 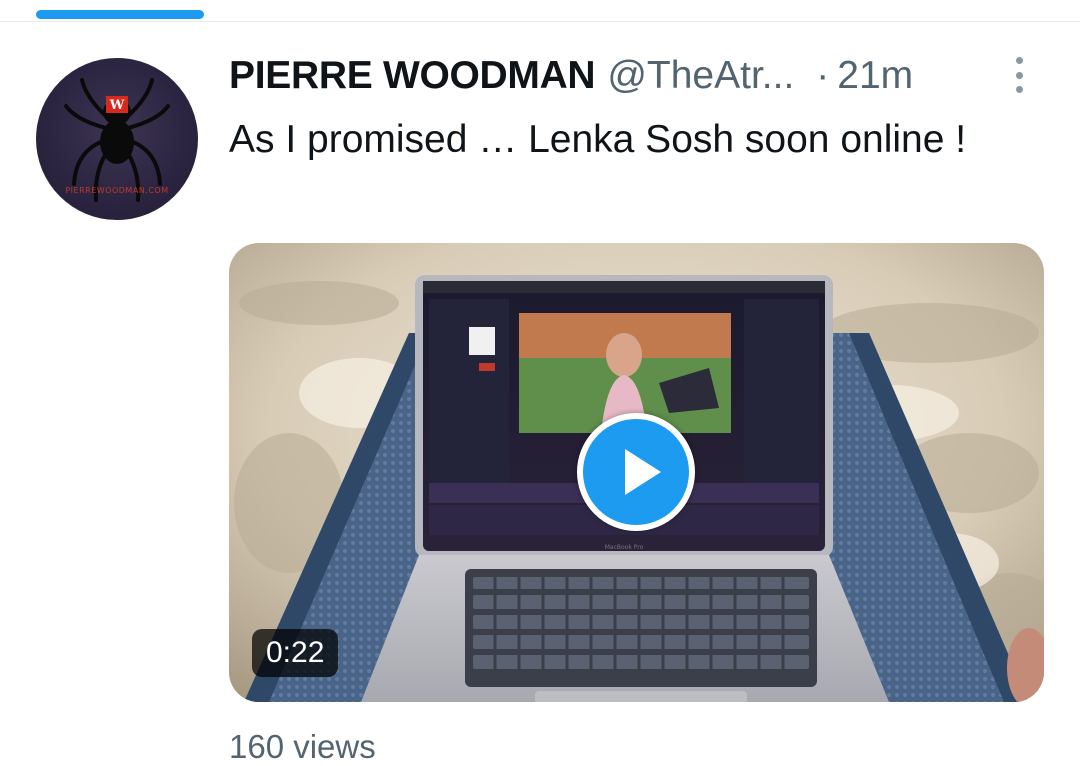 What do you see at coordinates (295, 653) in the screenshot?
I see `video-duration-badge: 0:22` at bounding box center [295, 653].